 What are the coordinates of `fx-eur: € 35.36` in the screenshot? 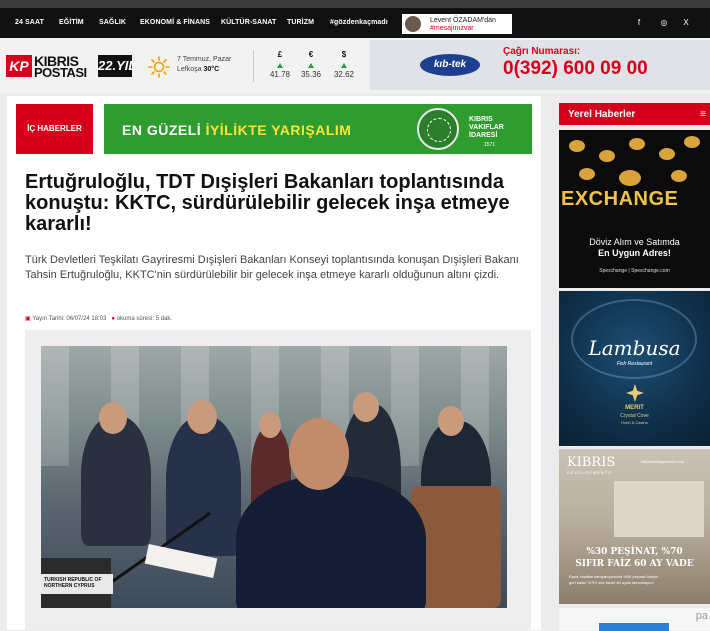 It's located at (311, 64).